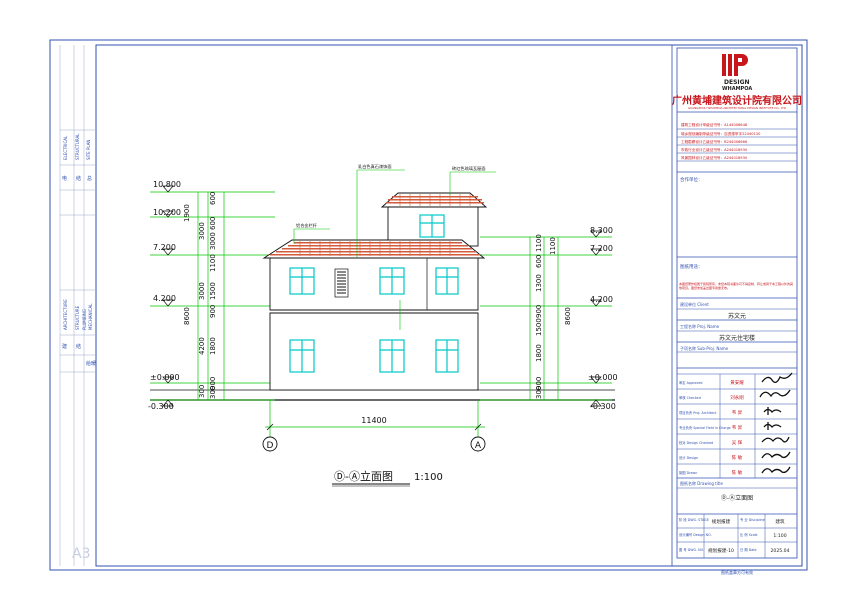  Describe the element at coordinates (737, 397) in the screenshot. I see `sign-name-2: 刘永刚` at that location.